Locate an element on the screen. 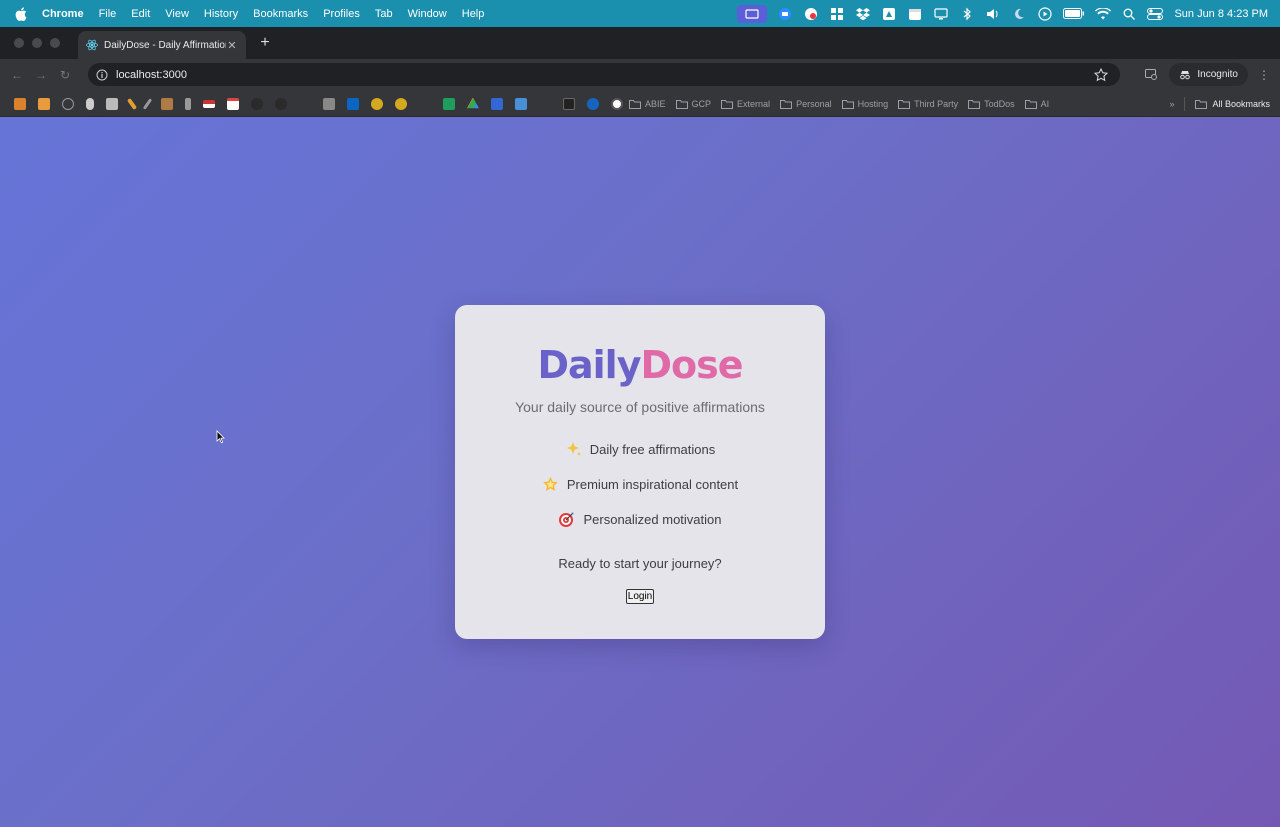 The image size is (1280, 827). bluetooth-icon is located at coordinates (967, 14).